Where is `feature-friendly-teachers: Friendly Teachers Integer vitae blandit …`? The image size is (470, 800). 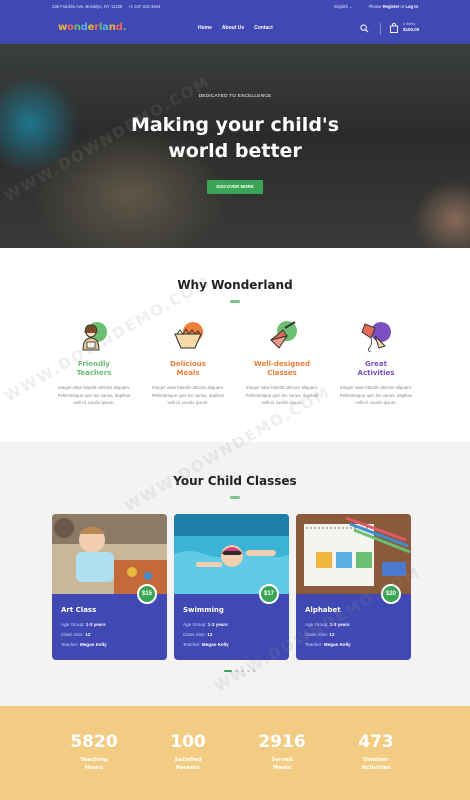
feature-friendly-teachers: Friendly Teachers Integer vitae blandit … is located at coordinates (94, 363).